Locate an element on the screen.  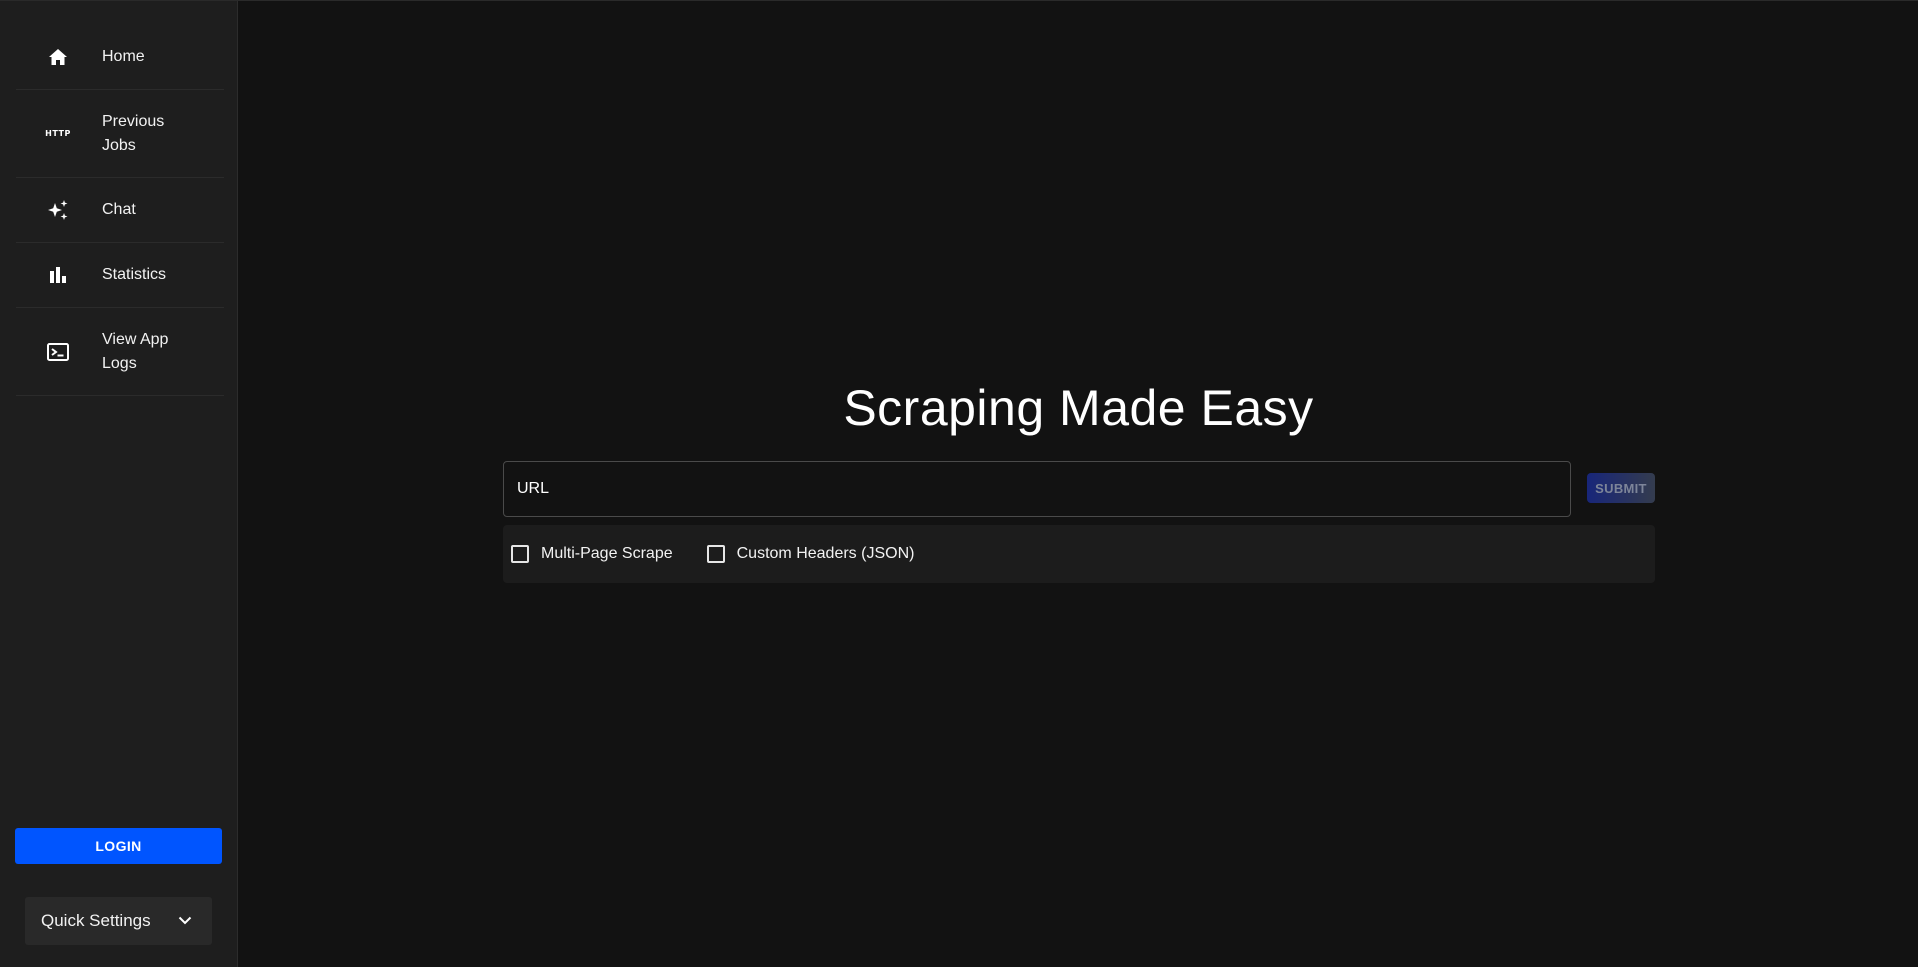
sparkles-icon is located at coordinates (58, 210).